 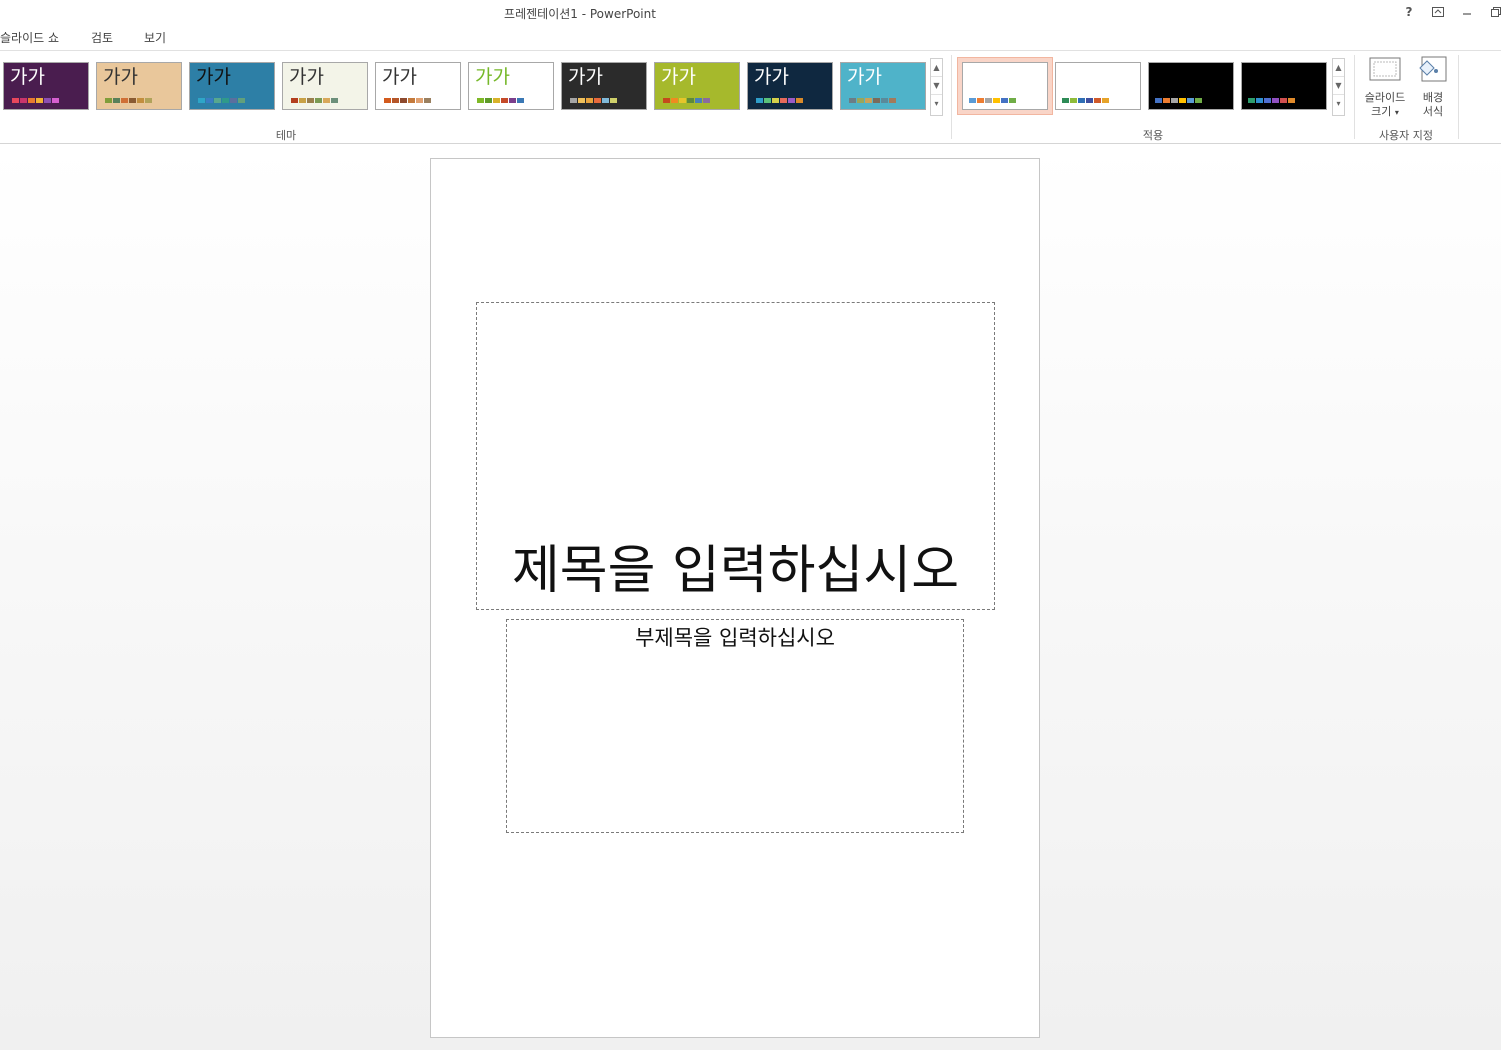 I want to click on ribbon-display-icon, so click(x=1438, y=12).